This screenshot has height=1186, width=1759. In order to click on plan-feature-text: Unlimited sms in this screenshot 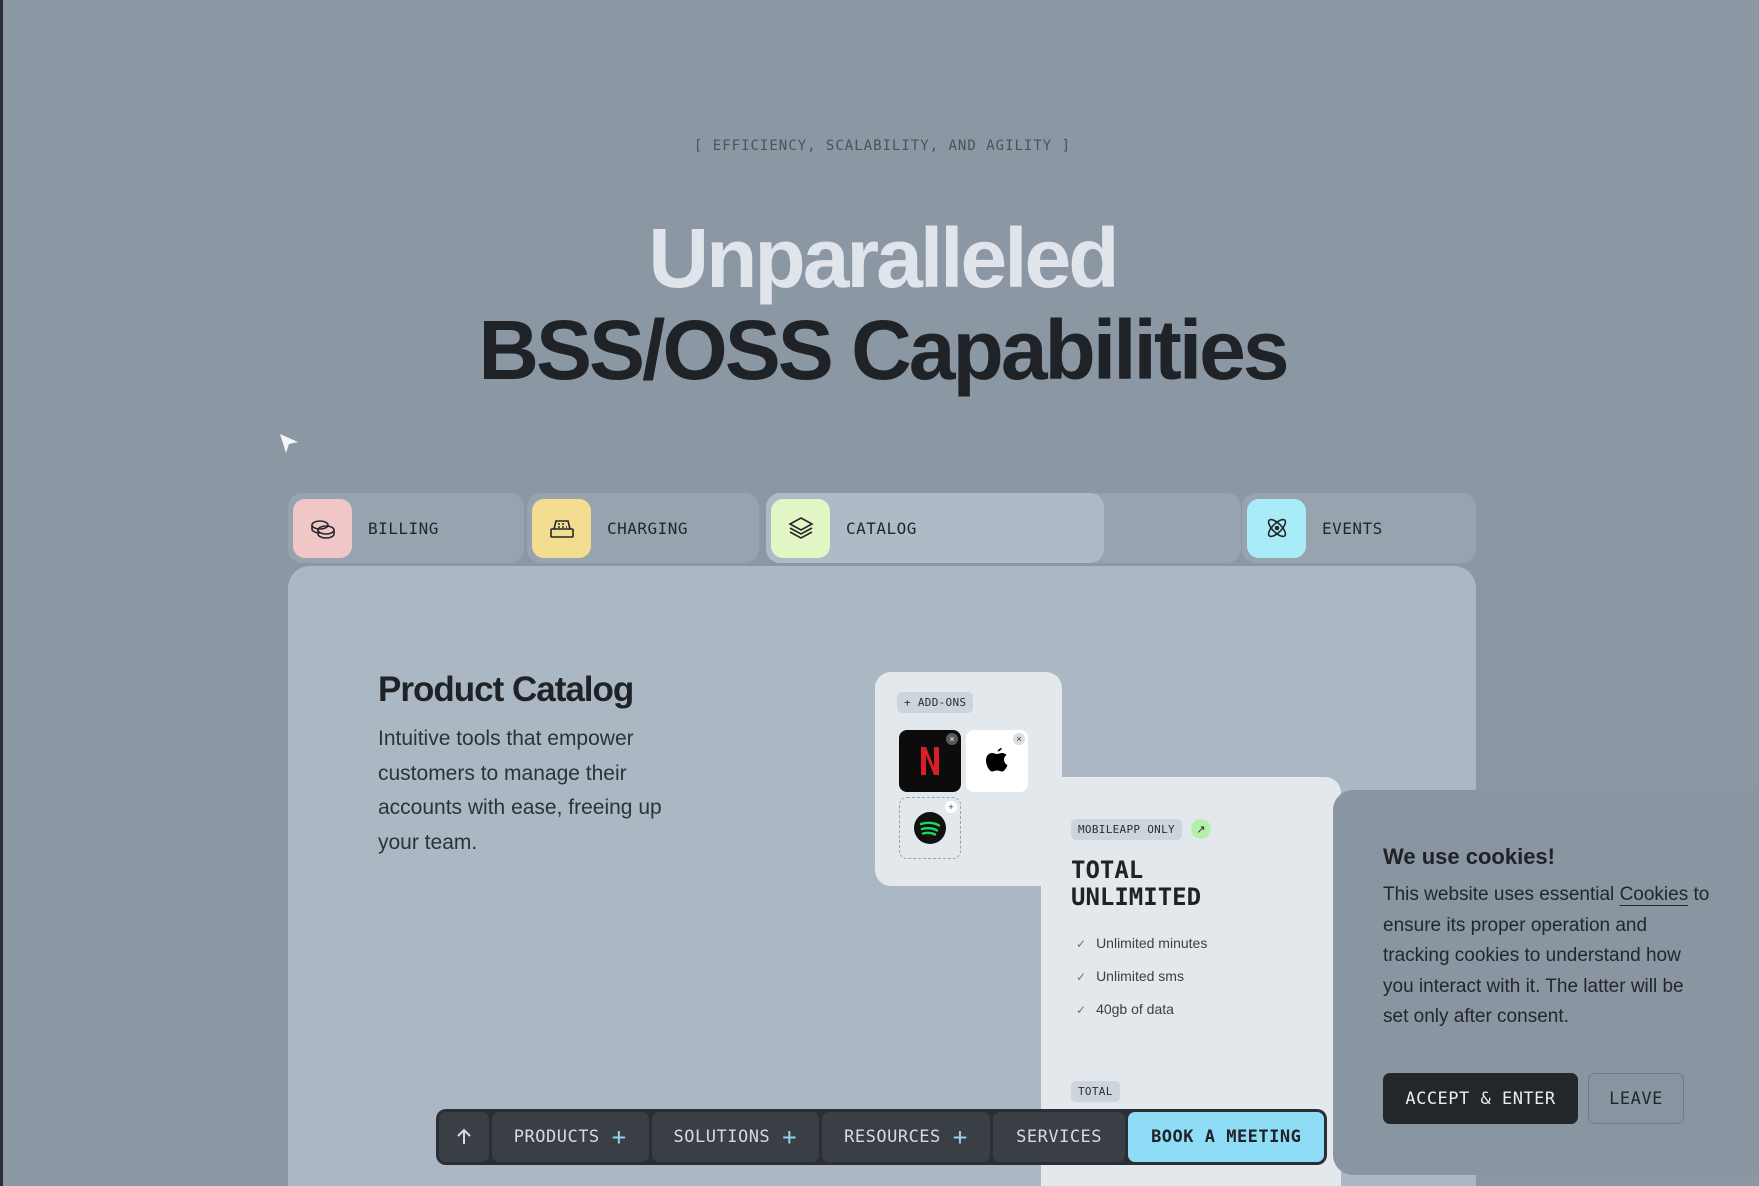, I will do `click(1140, 976)`.